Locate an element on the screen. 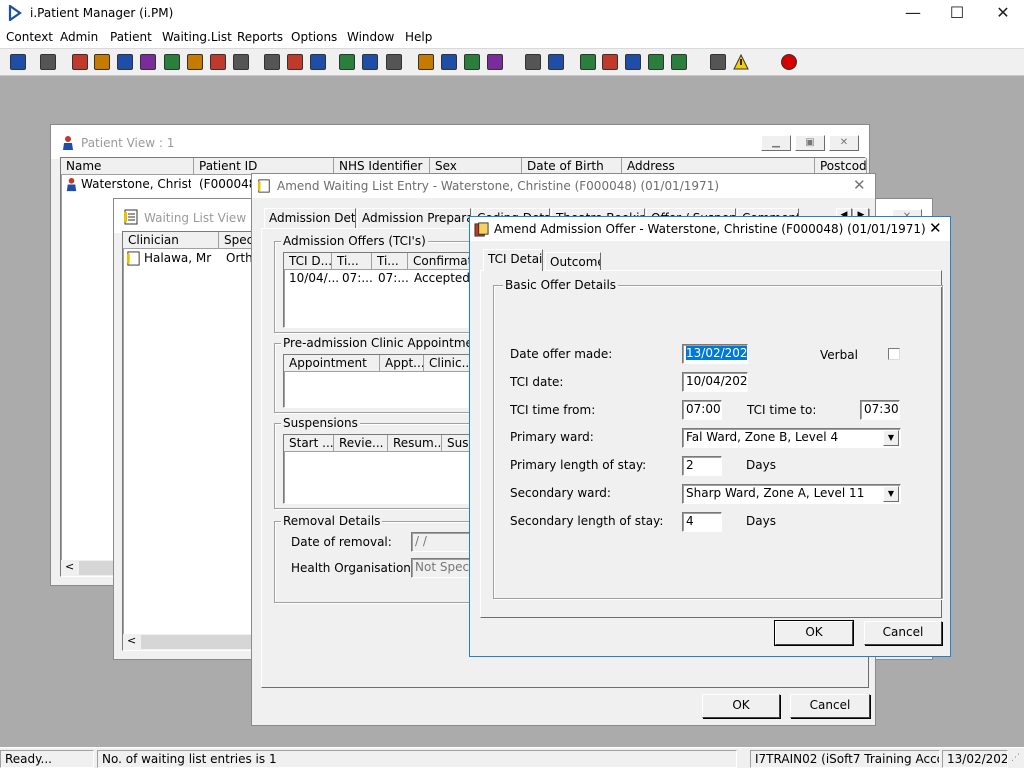  book-icon is located at coordinates (80, 62).